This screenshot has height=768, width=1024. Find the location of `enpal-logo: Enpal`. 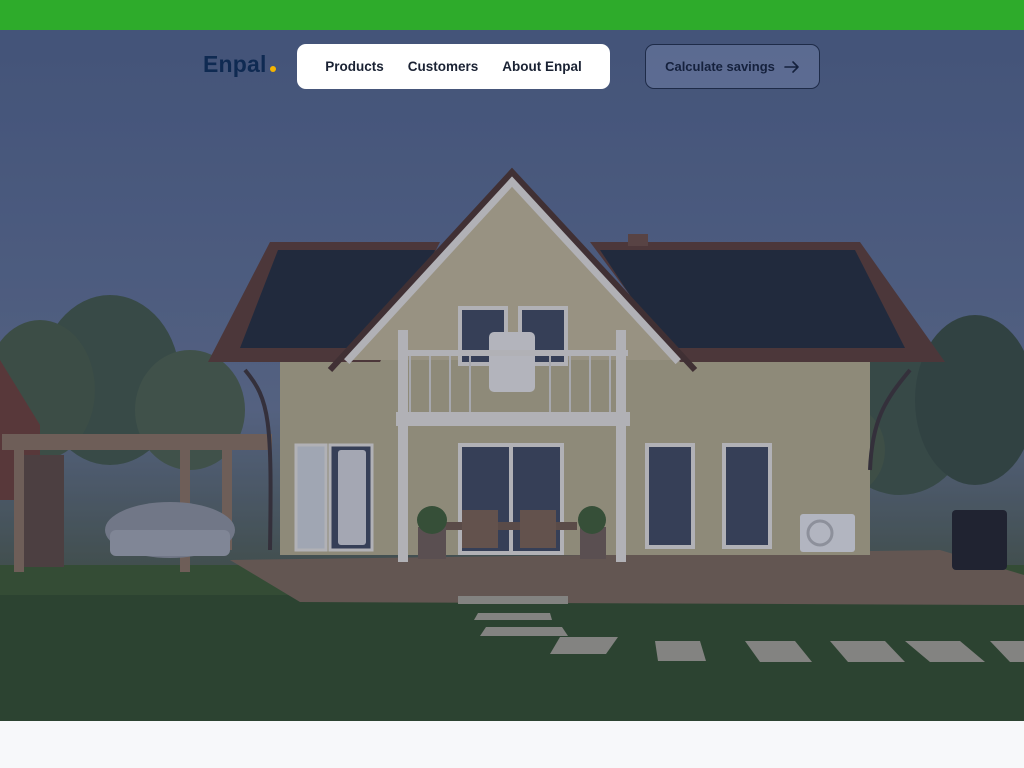

enpal-logo: Enpal is located at coordinates (239, 65).